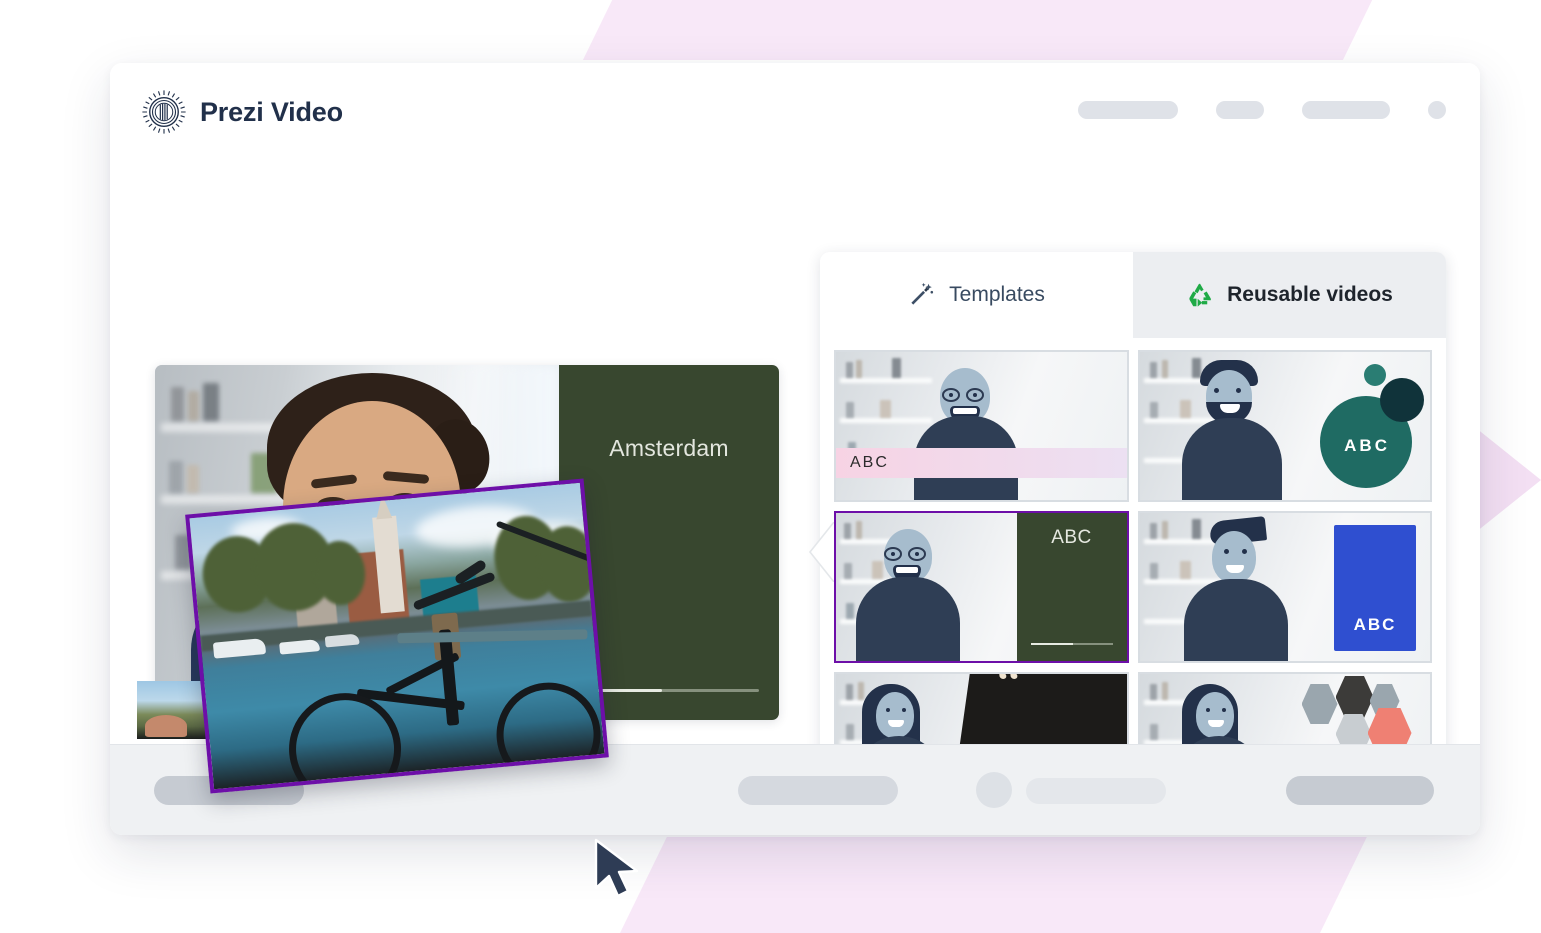  Describe the element at coordinates (1200, 295) in the screenshot. I see `recycle-icon` at that location.